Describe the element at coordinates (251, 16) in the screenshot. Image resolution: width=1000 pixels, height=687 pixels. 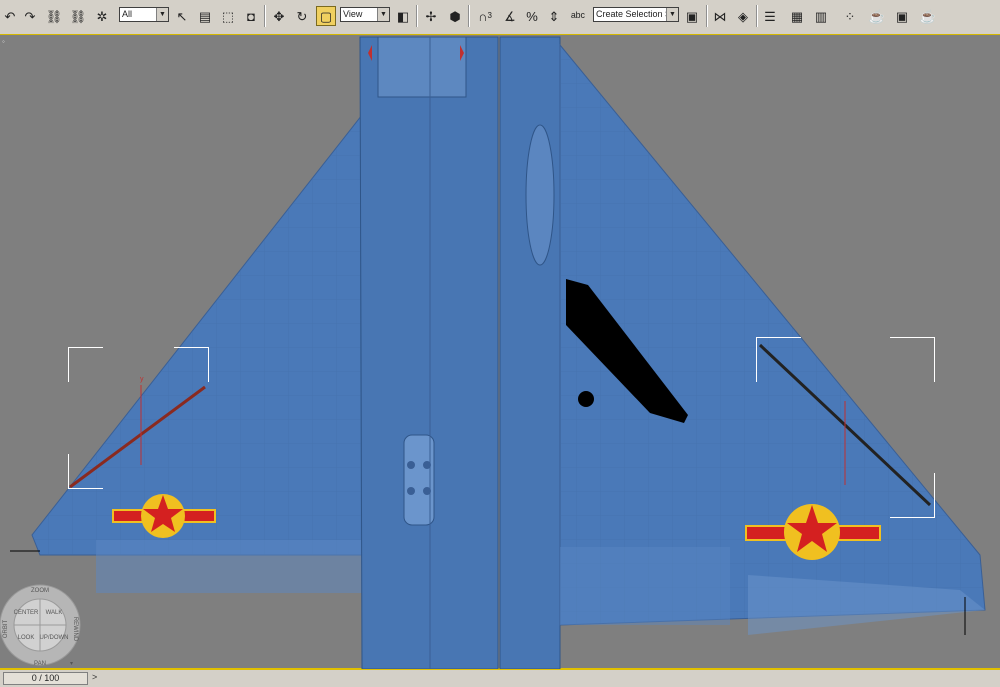
I see `window-crossing-icon: ◘` at that location.